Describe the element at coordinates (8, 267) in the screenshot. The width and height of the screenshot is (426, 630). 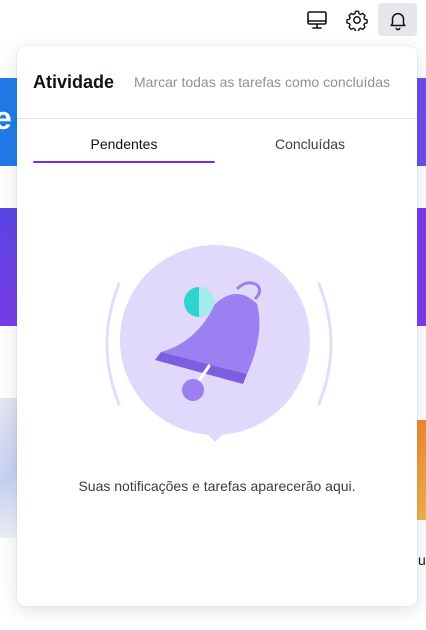
I see `background-banner-purple-left` at that location.